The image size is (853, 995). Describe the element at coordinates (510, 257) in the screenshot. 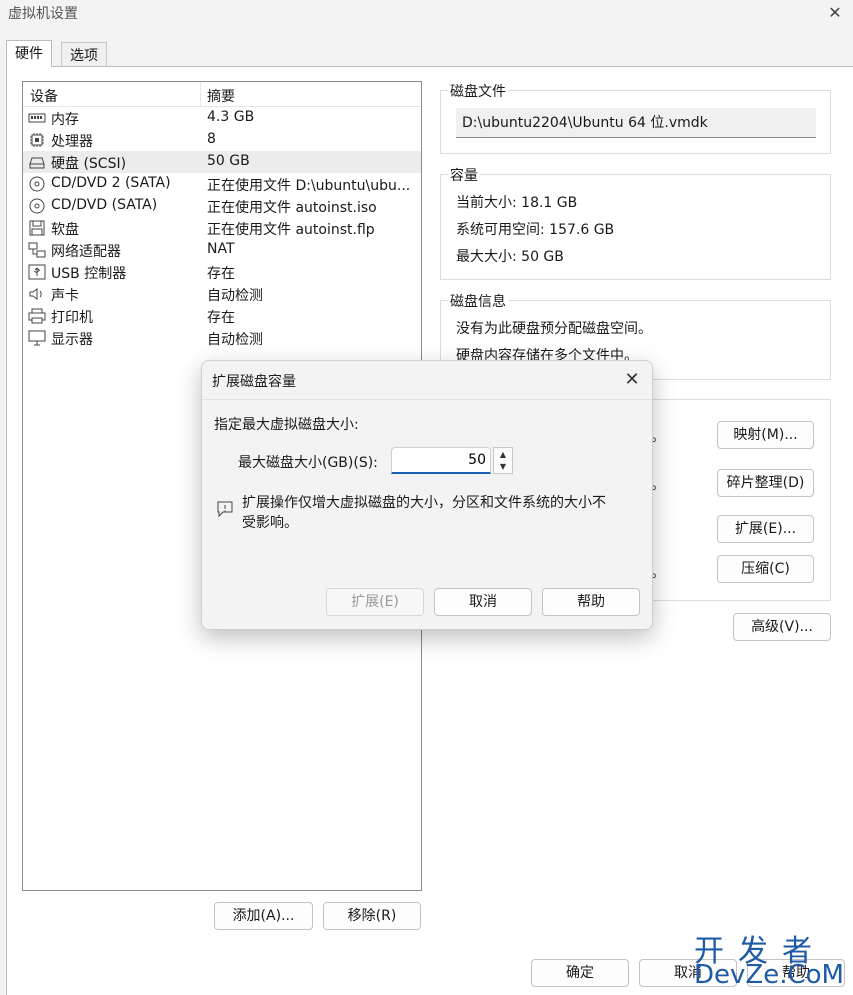

I see `max-size-text: 最大大小: 50 GB` at that location.